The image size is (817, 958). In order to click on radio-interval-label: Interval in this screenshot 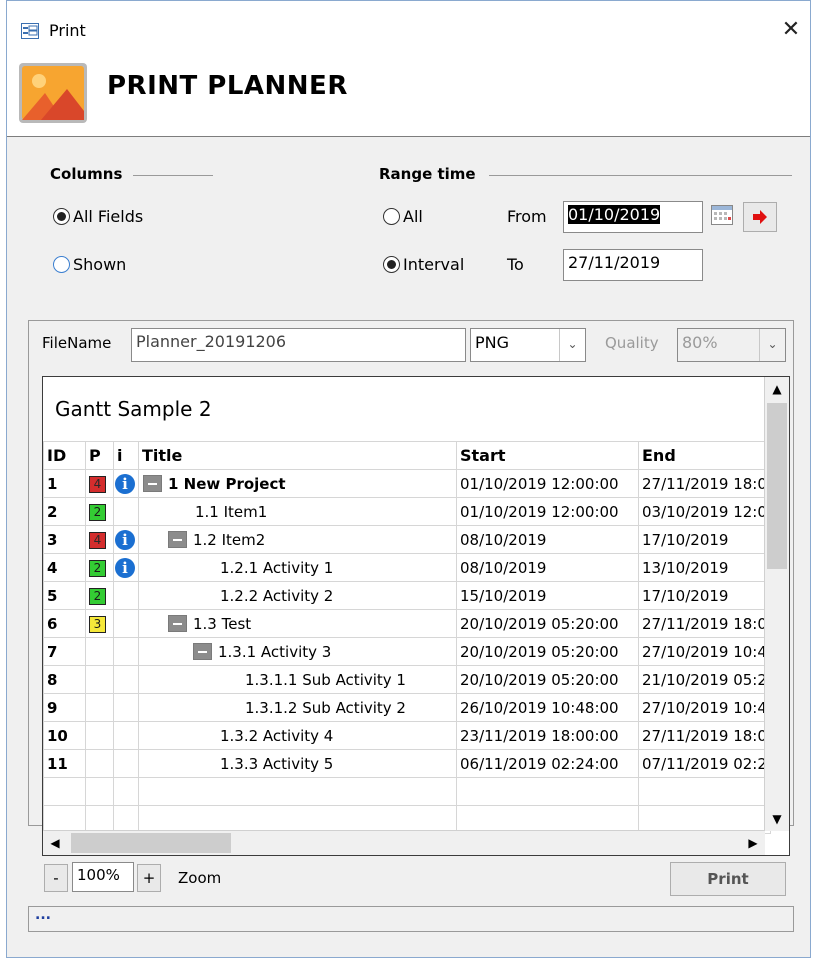, I will do `click(434, 264)`.